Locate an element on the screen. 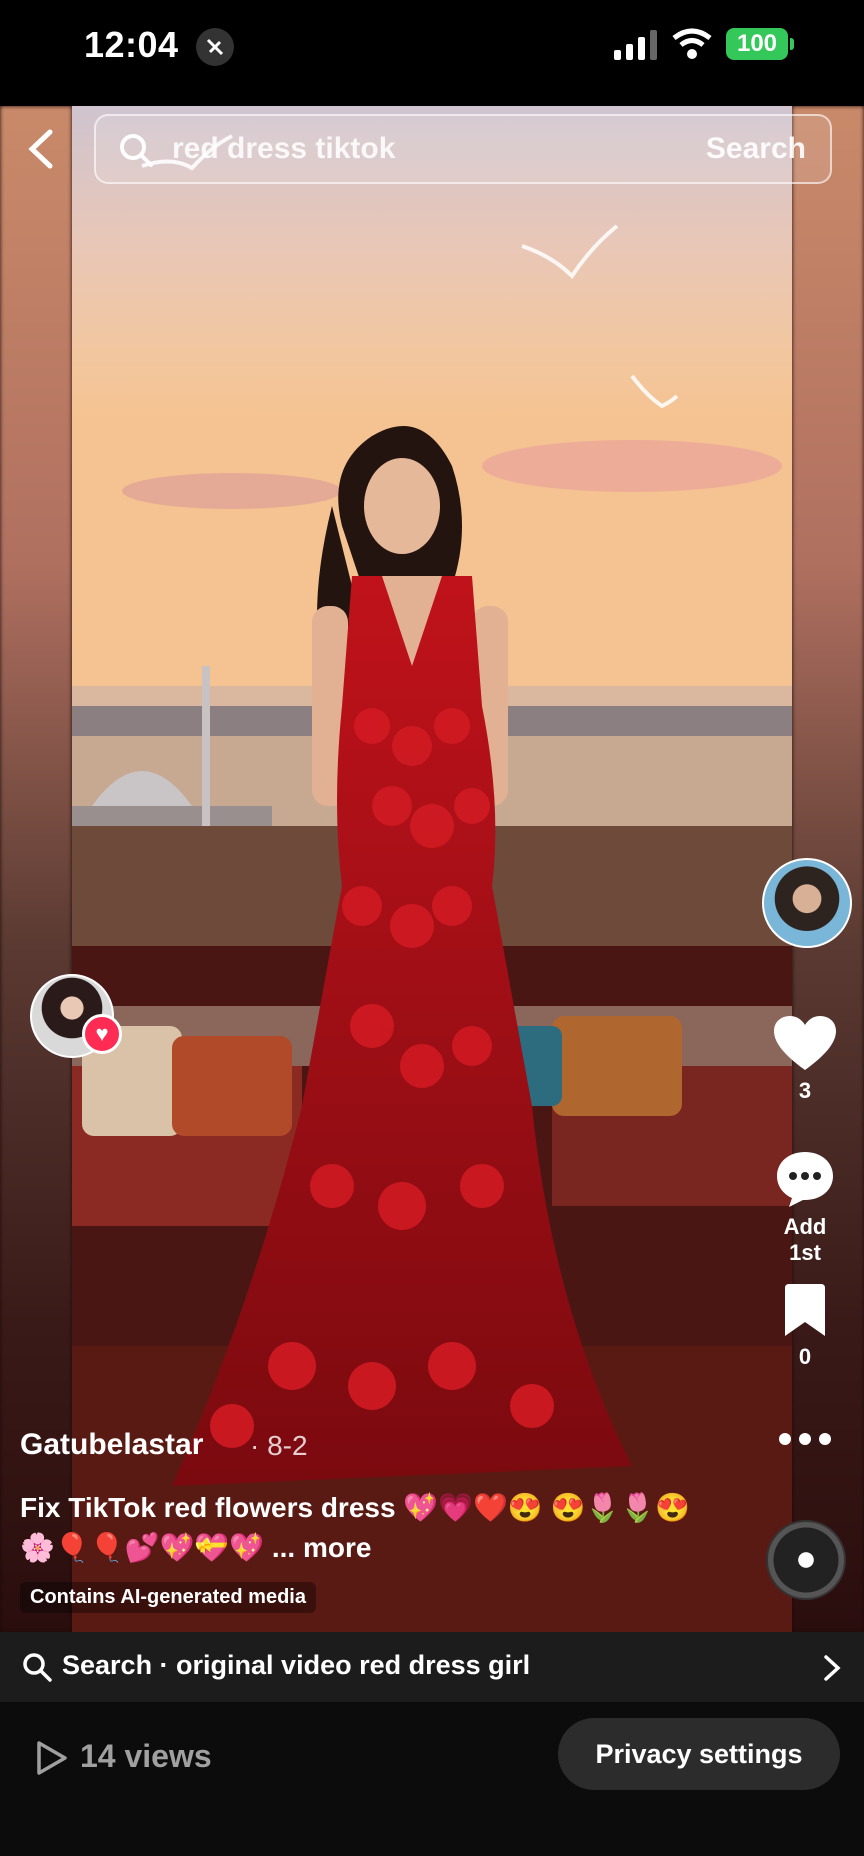  battery-indicator: 100 is located at coordinates (760, 44).